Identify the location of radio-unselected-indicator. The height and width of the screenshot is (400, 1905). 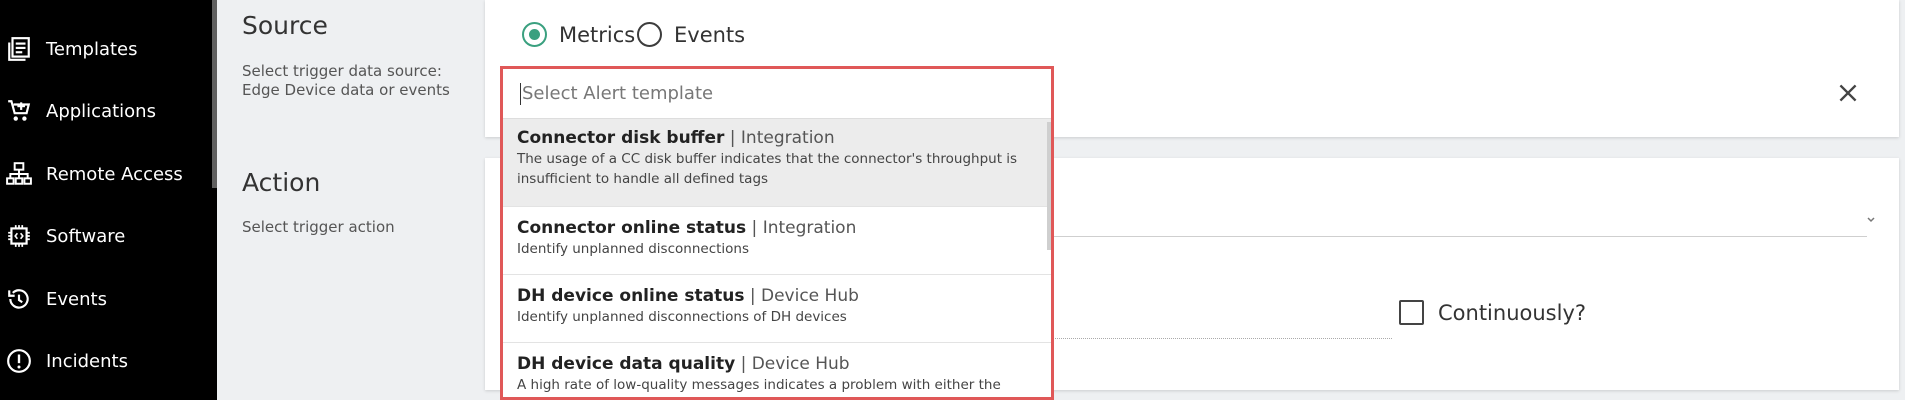
(649, 34).